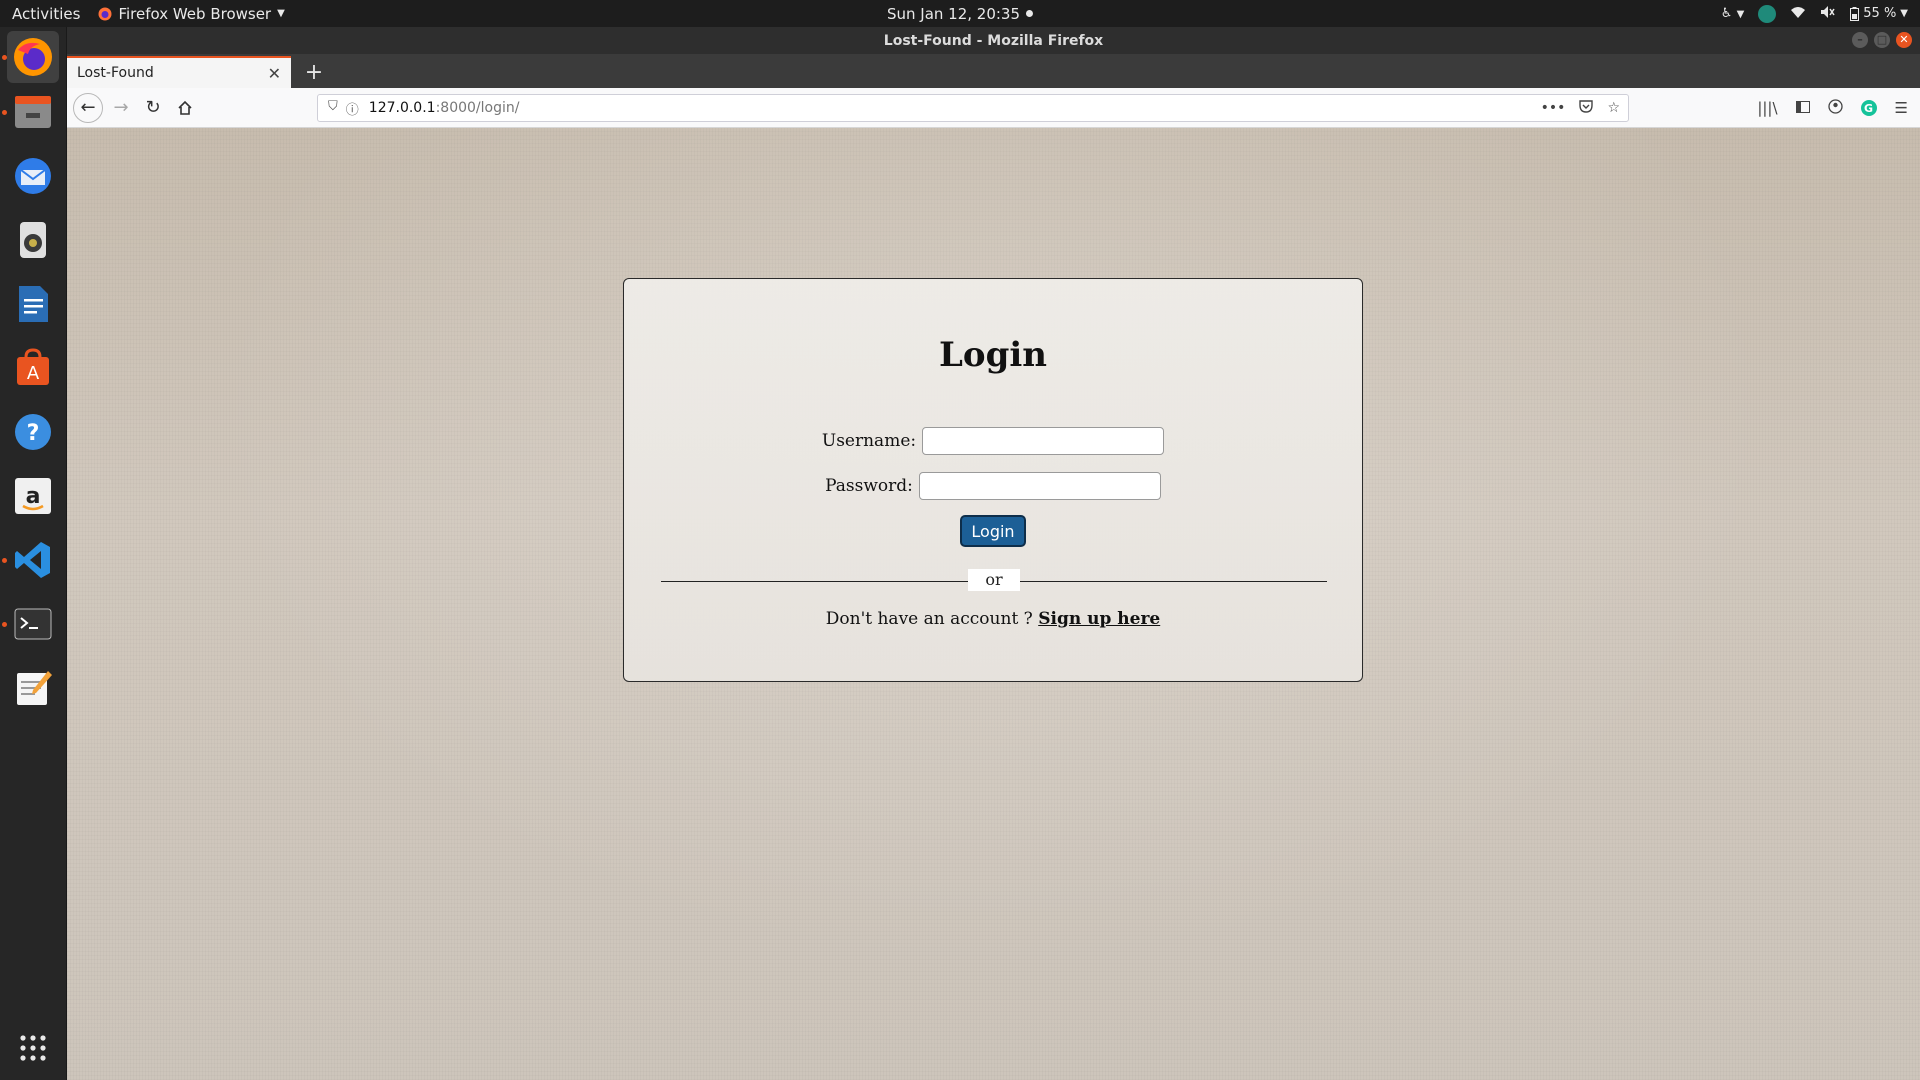  I want to click on tab-lost-found: Lost-Found ✕, so click(179, 72).